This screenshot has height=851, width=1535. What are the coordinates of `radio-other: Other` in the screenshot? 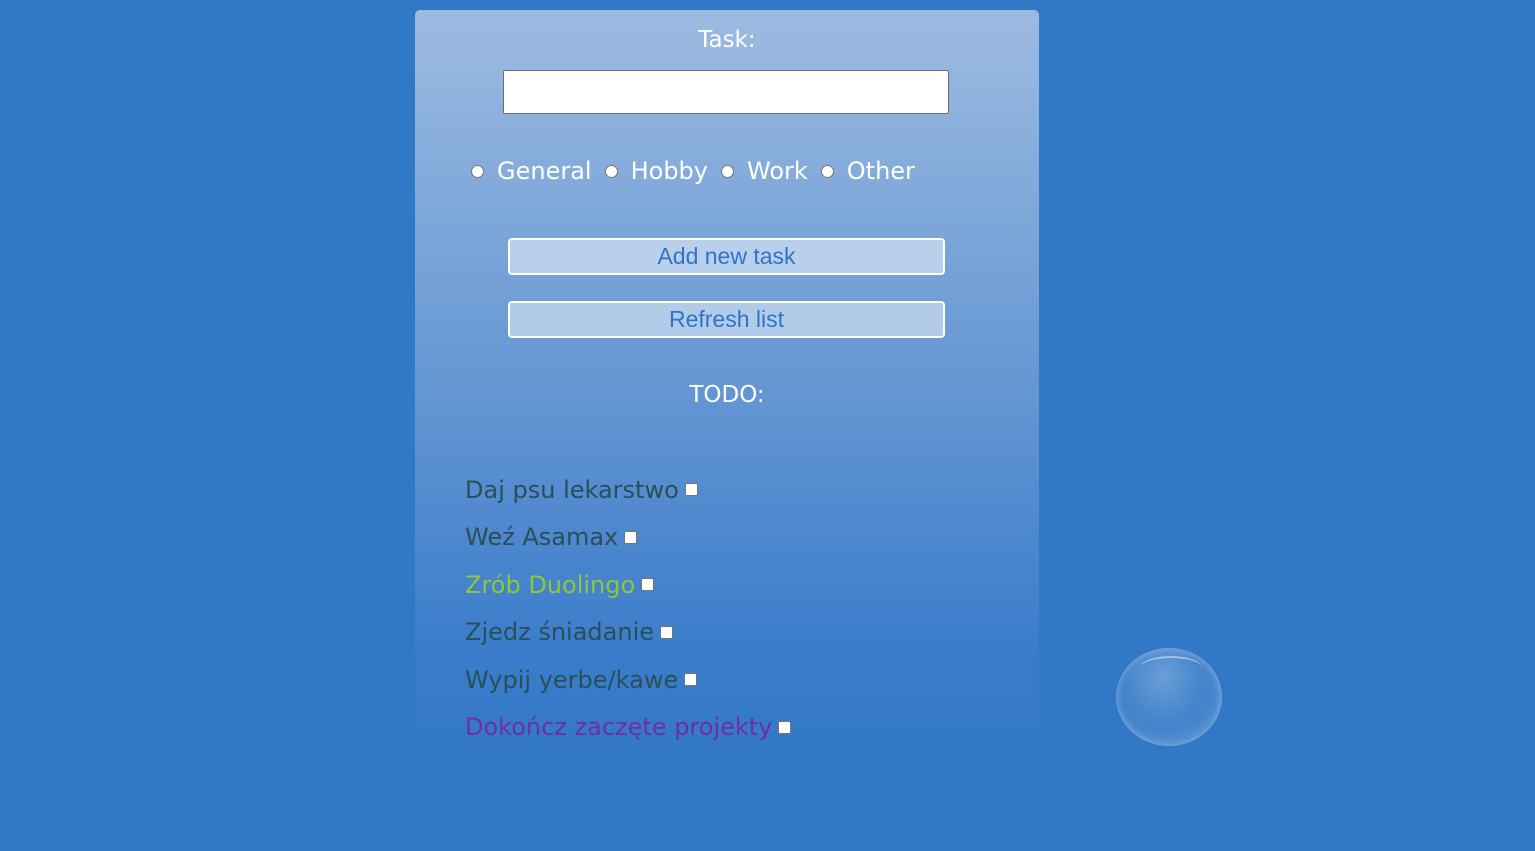 It's located at (867, 171).